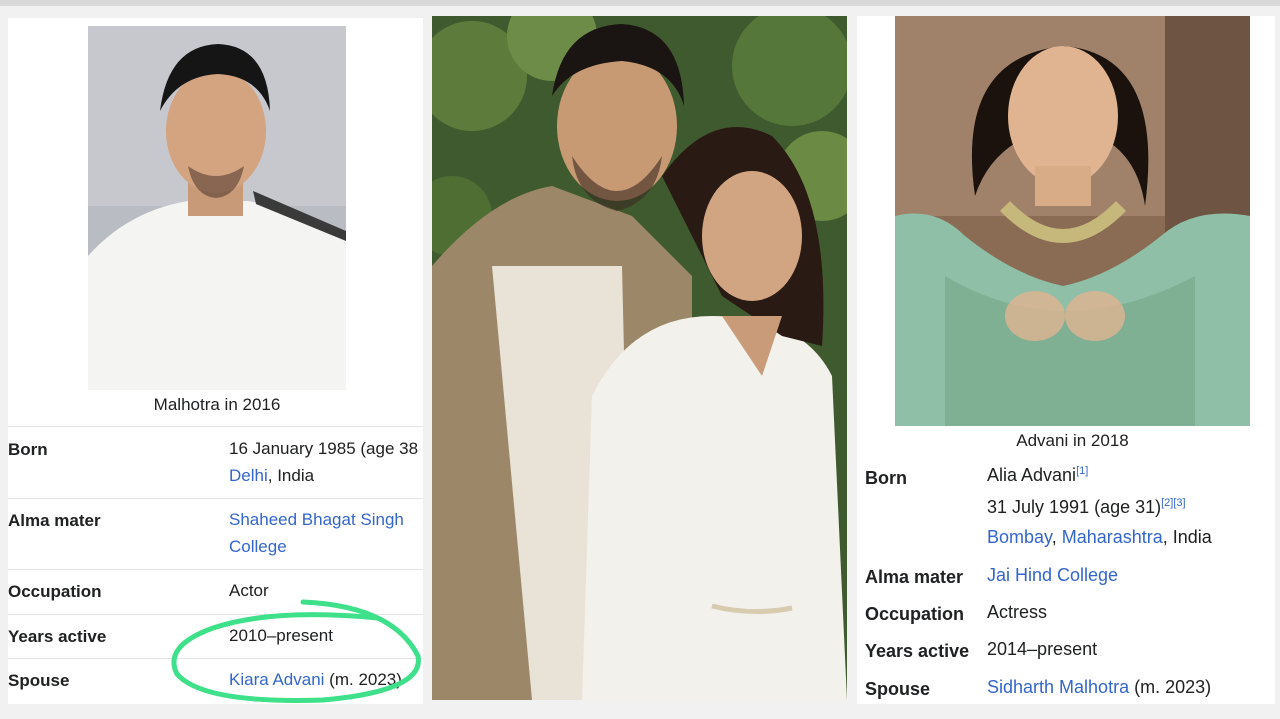  I want to click on photo-caption: Advani in 2018, so click(1072, 440).